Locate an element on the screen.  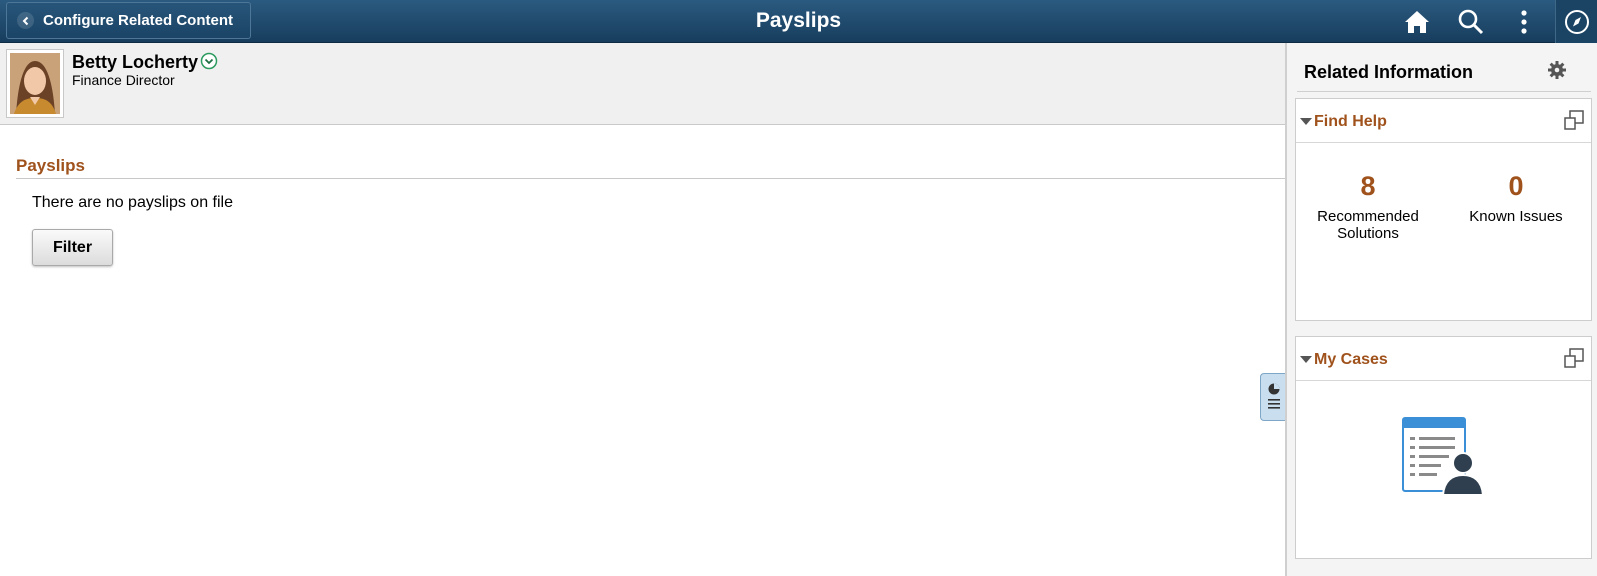
filter-button: Filter is located at coordinates (72, 247).